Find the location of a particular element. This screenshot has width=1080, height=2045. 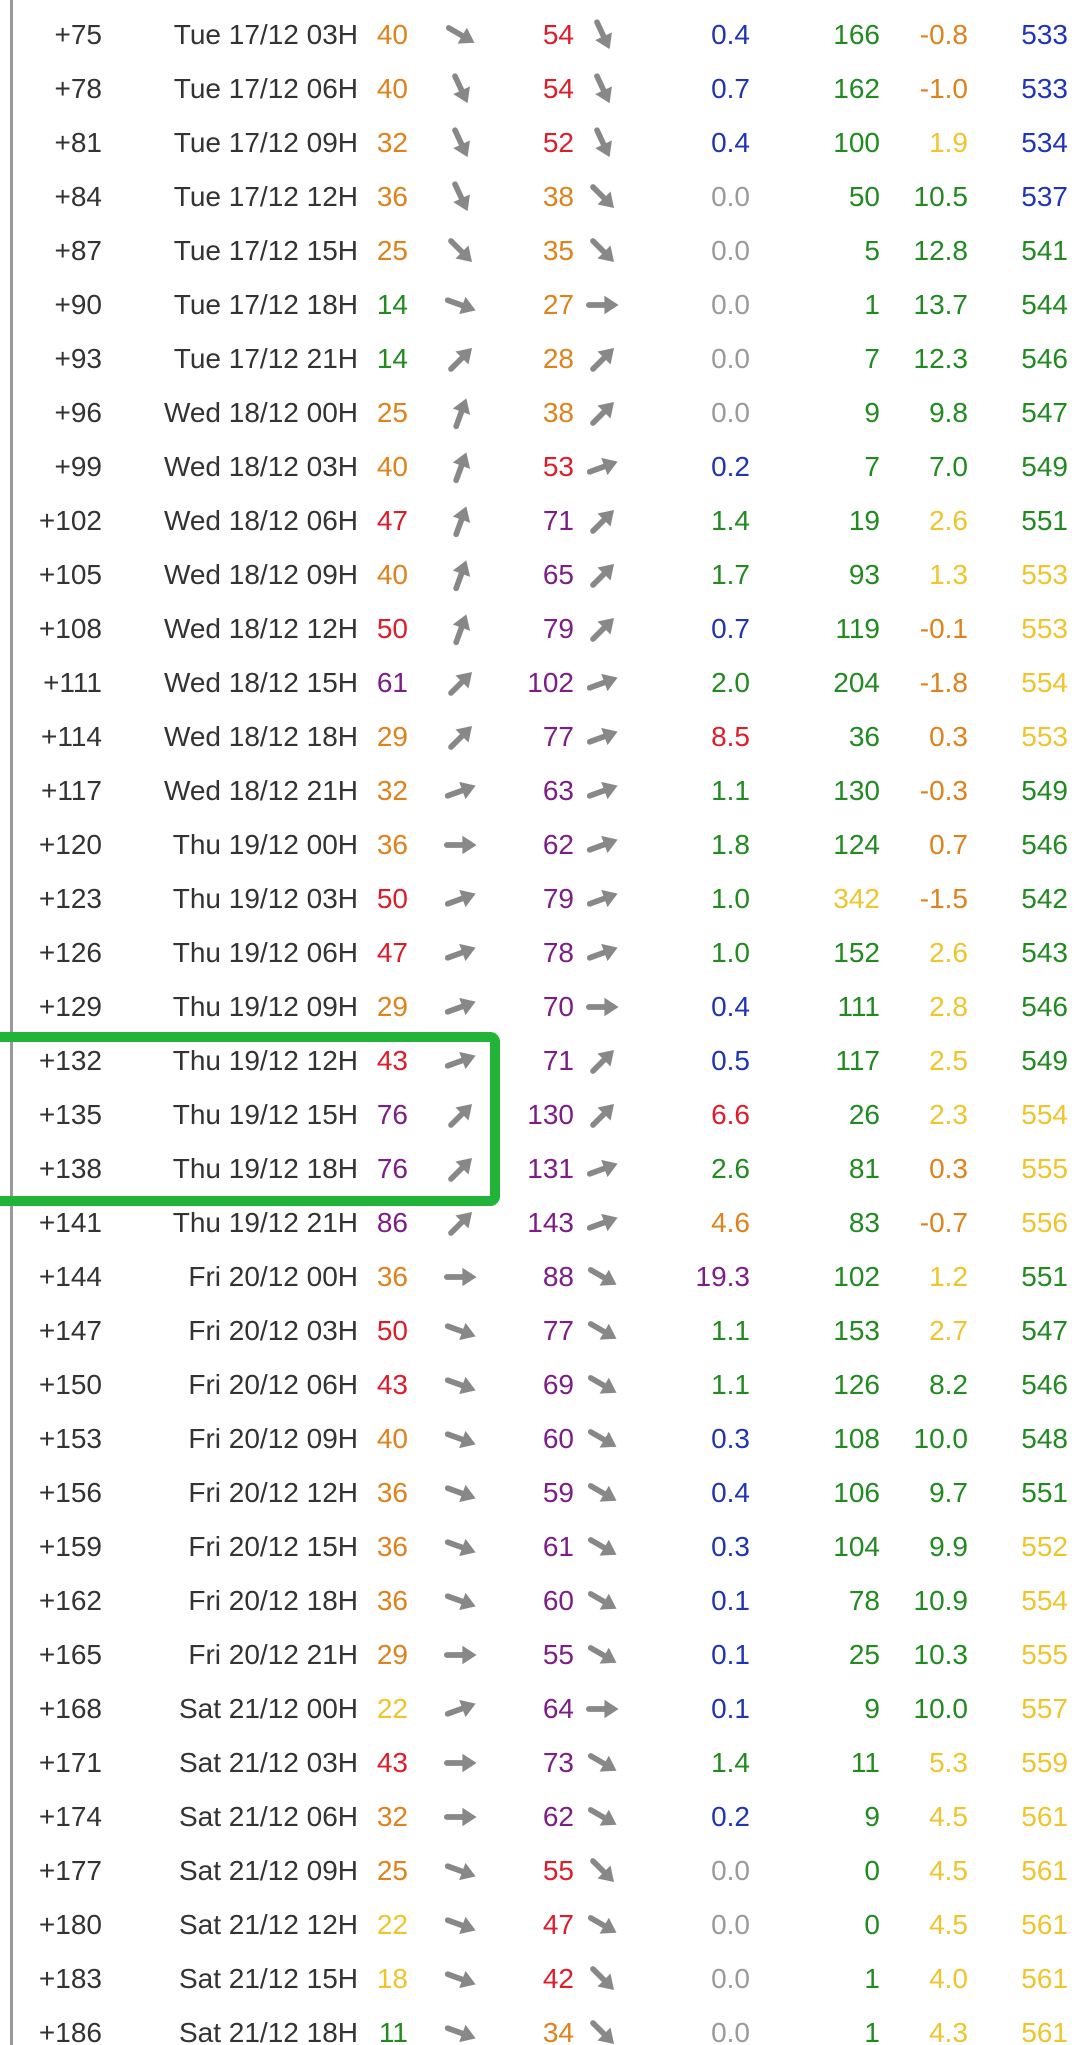

value-col-7: 4.3 is located at coordinates (948, 2031).